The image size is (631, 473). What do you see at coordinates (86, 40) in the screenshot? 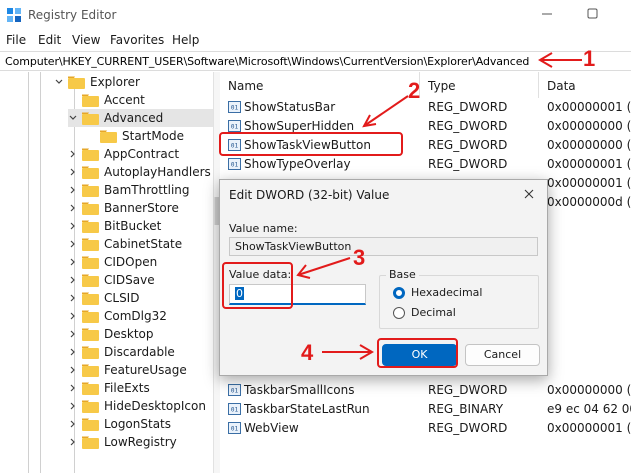
I see `menu-view: View` at bounding box center [86, 40].